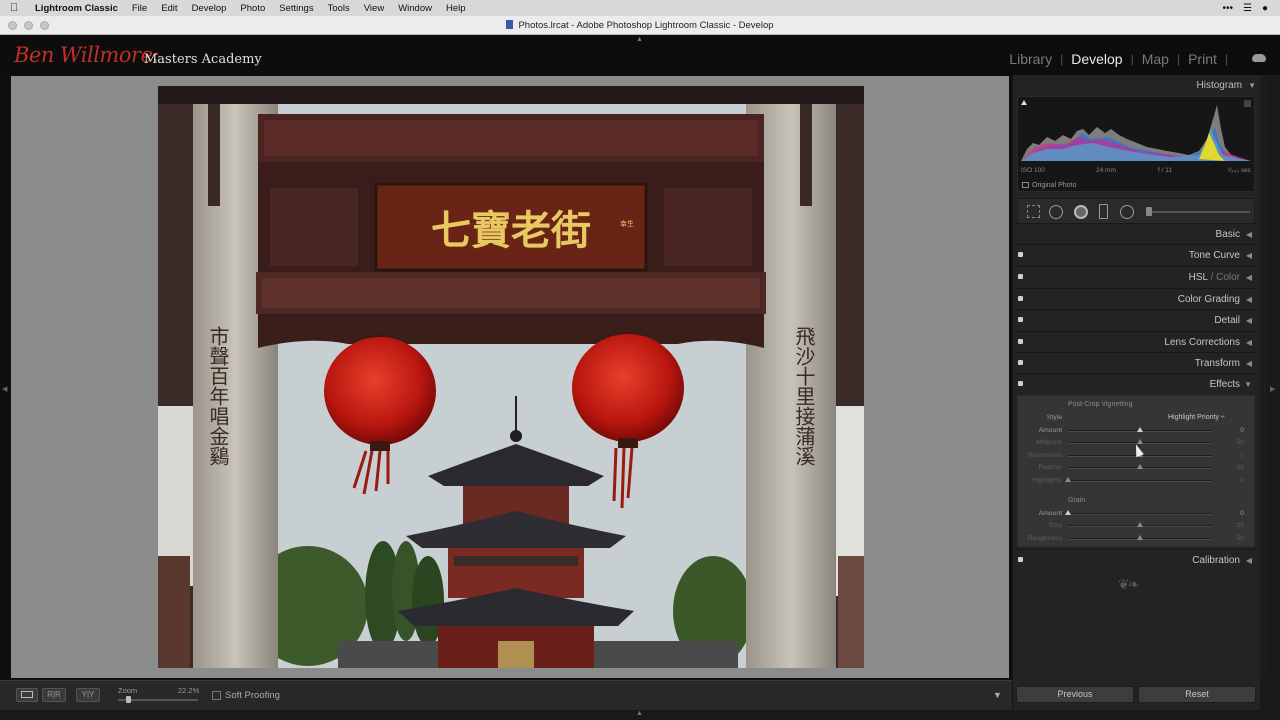 The image size is (1280, 720). What do you see at coordinates (54, 695) in the screenshot?
I see `before-after-view-button: R|R` at bounding box center [54, 695].